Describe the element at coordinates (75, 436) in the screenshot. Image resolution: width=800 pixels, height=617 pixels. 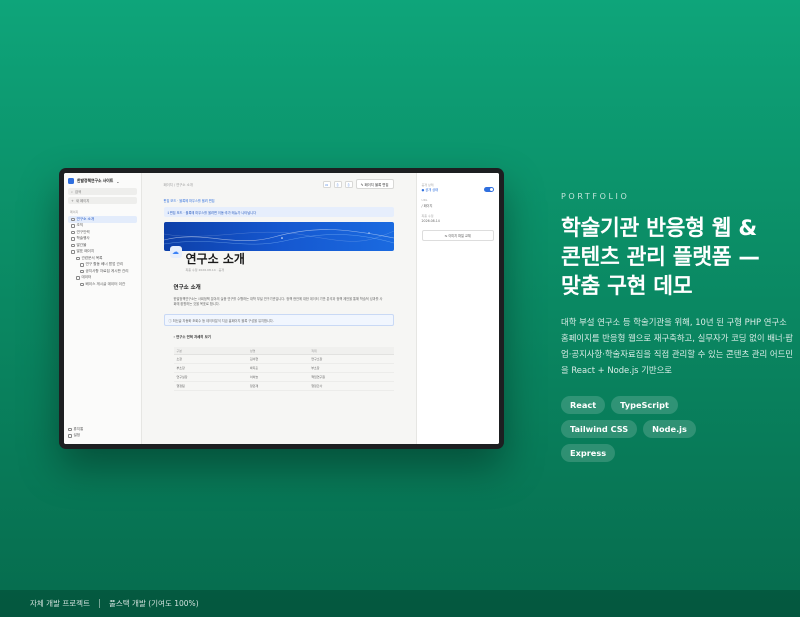
I see `sidebar-item-settings: 설정` at that location.